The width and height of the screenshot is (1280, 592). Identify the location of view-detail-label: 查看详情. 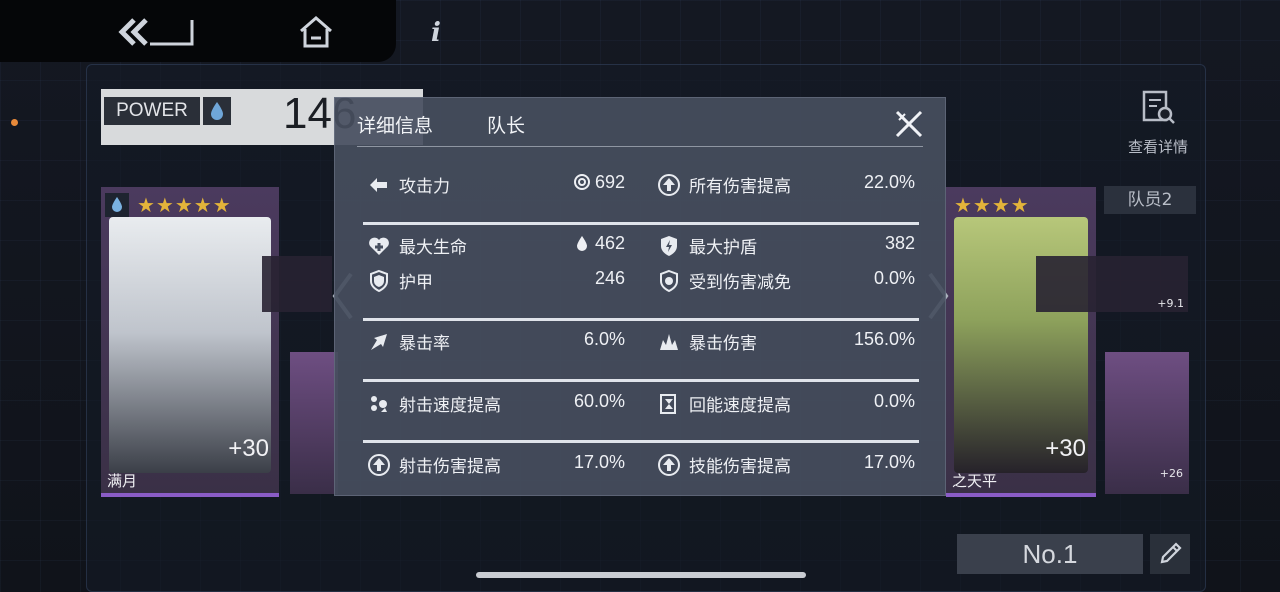
(1157, 147).